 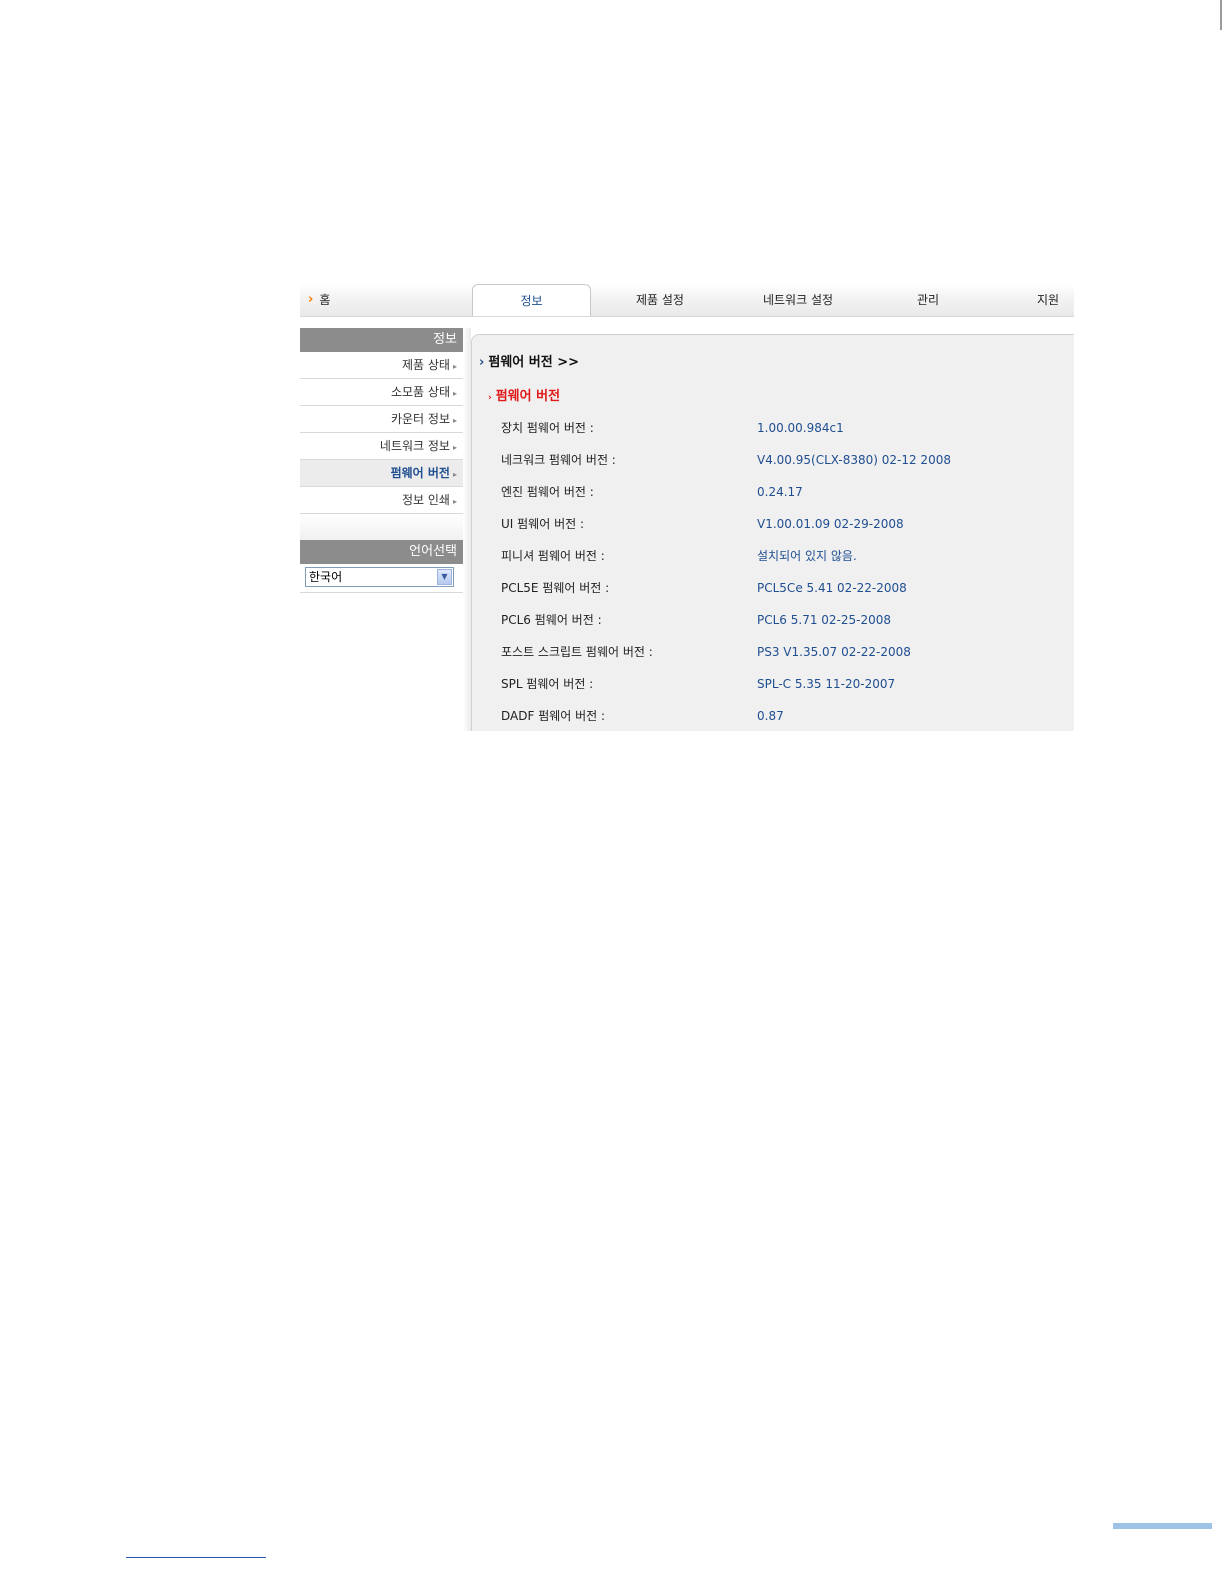 What do you see at coordinates (780, 492) in the screenshot?
I see `firmware-value: 0.24.17` at bounding box center [780, 492].